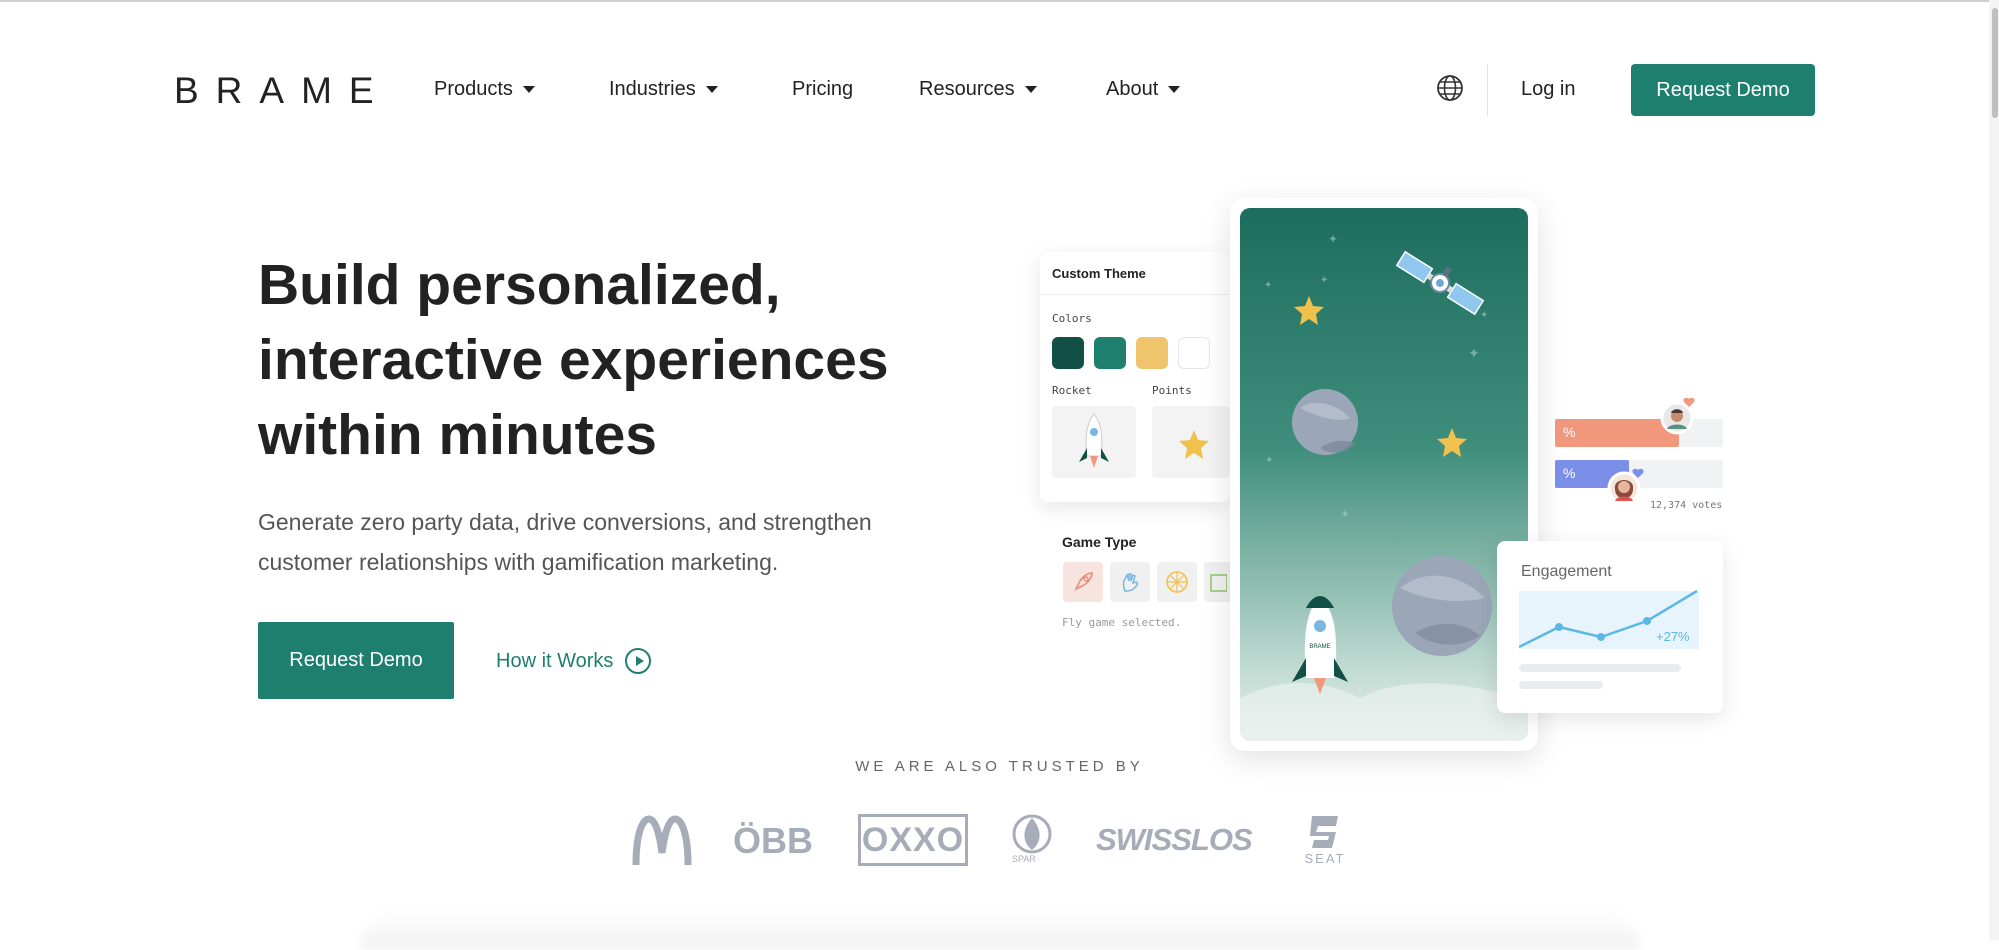 This screenshot has height=950, width=1999. Describe the element at coordinates (1072, 318) in the screenshot. I see `colors-label: Colors` at that location.